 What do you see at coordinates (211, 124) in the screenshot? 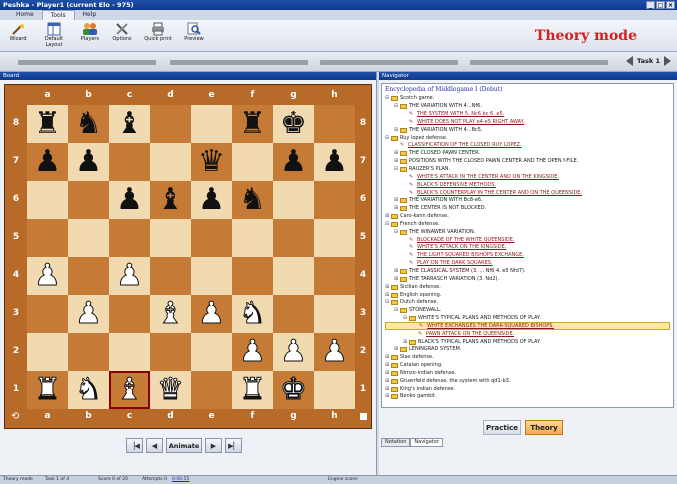
I see `square-e8` at bounding box center [211, 124].